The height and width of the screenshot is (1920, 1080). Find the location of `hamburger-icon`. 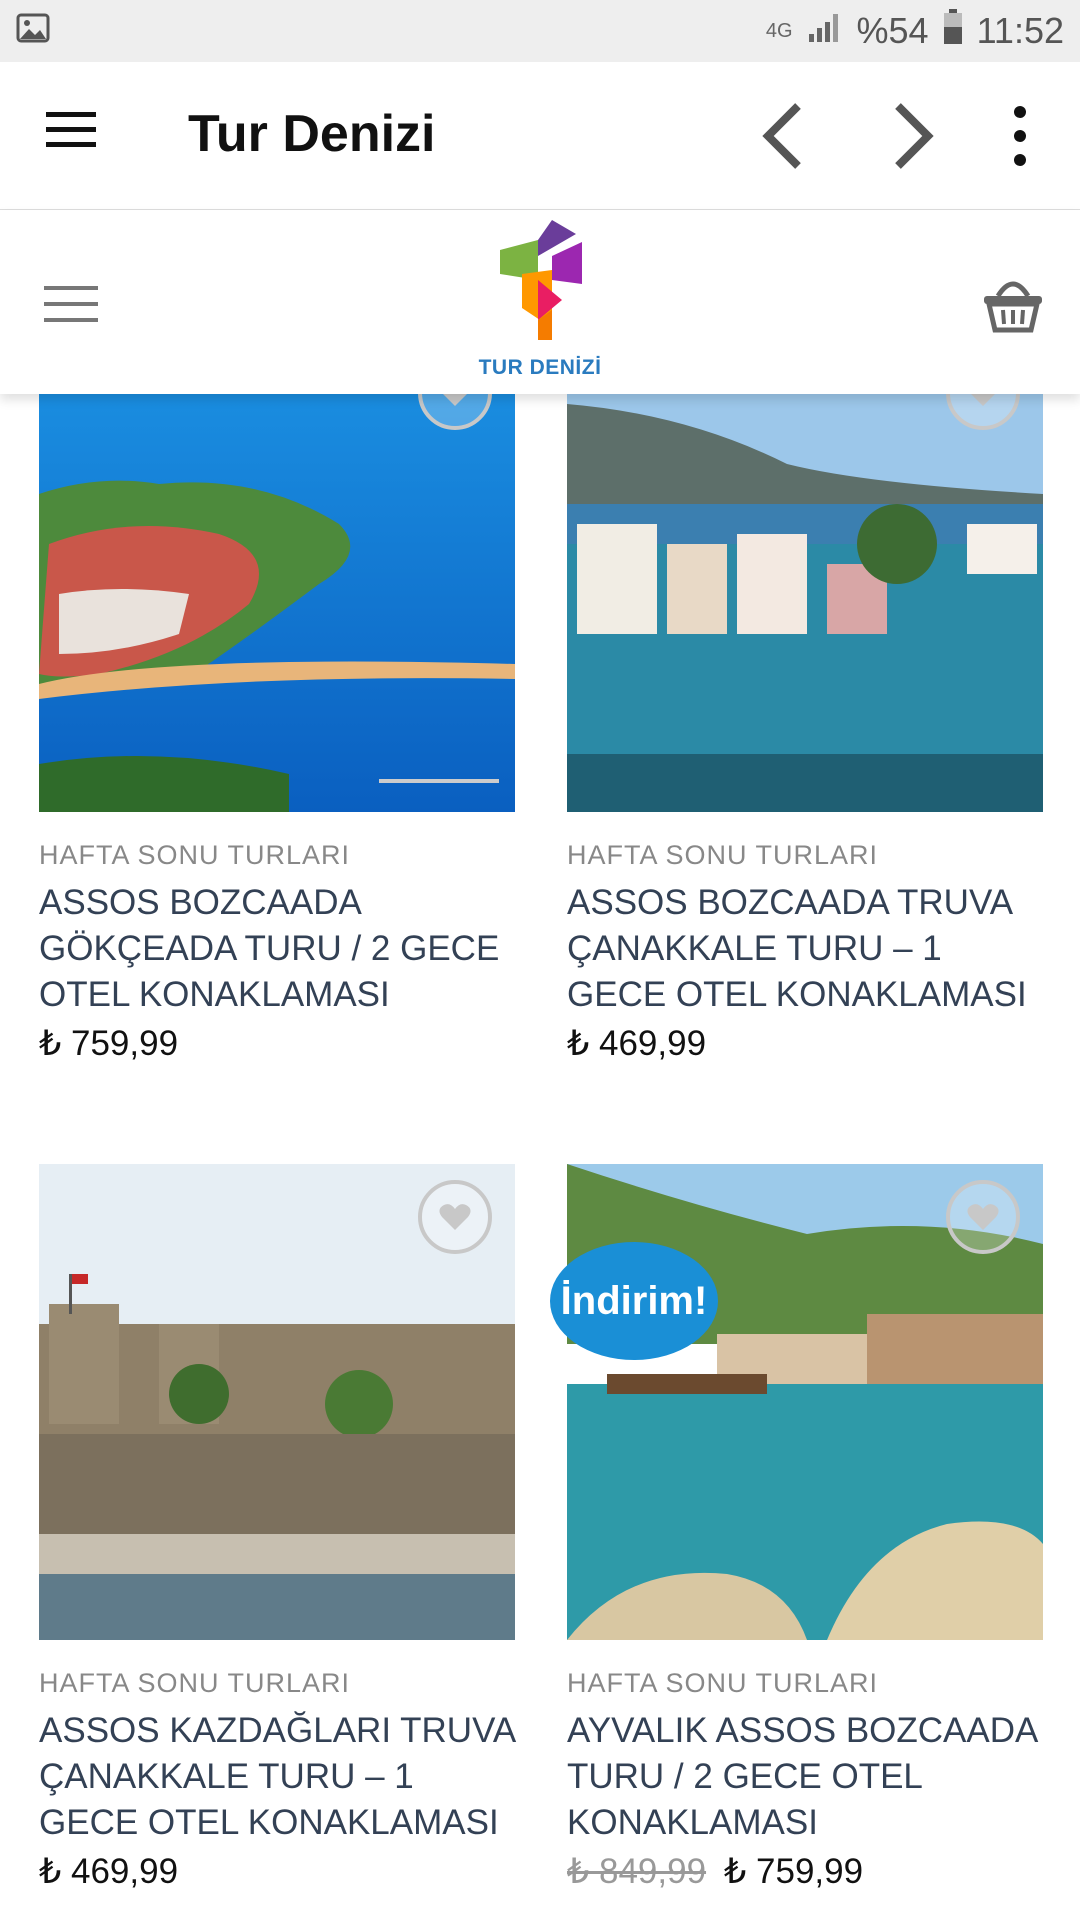

hamburger-icon is located at coordinates (72, 304).